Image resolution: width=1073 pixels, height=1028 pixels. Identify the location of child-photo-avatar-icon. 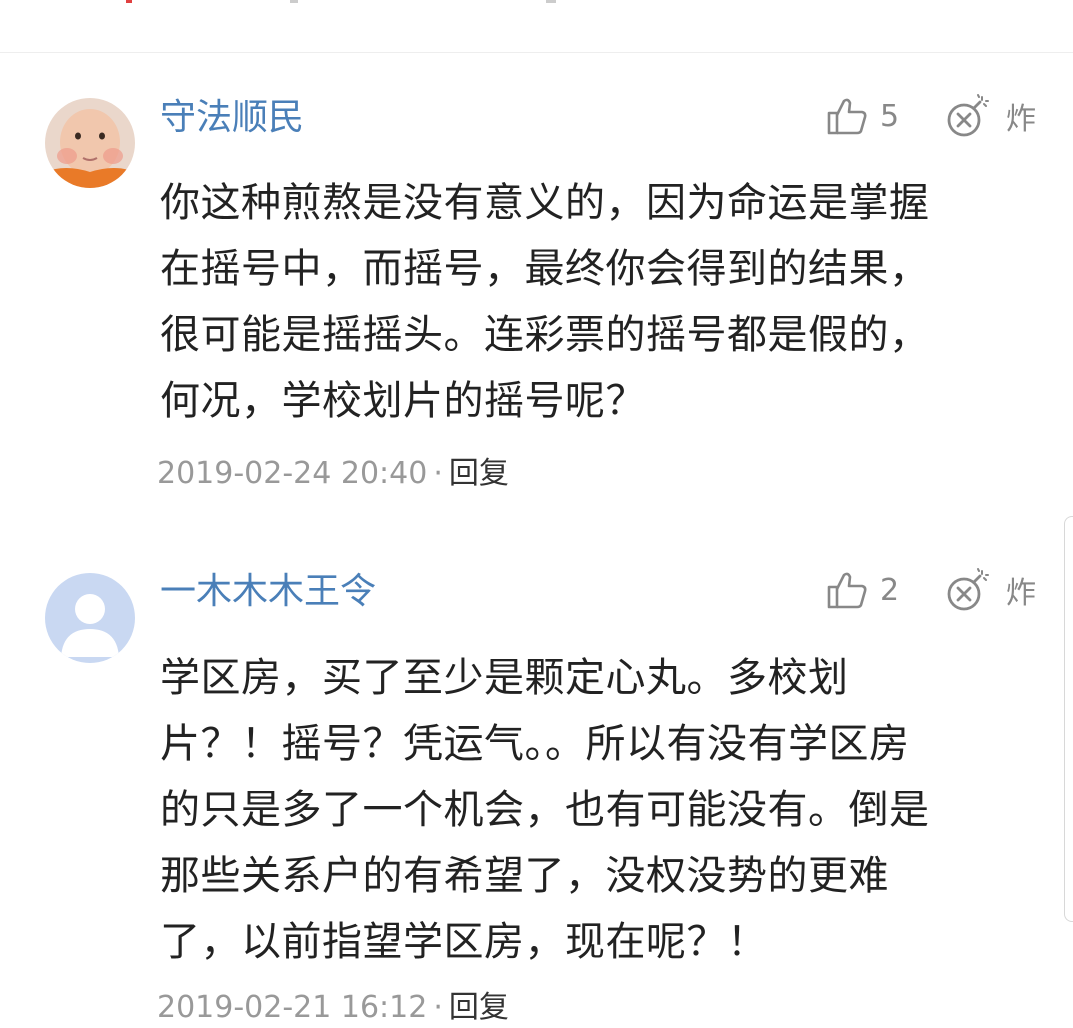
(90, 143).